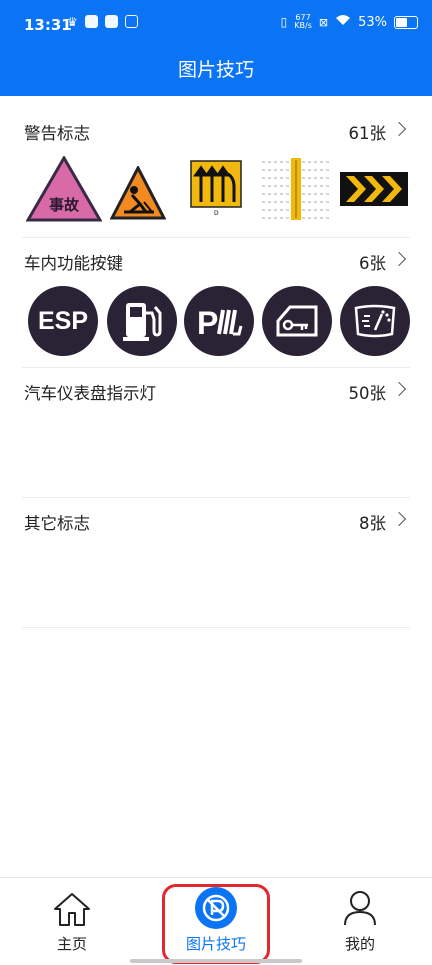 The width and height of the screenshot is (432, 965). What do you see at coordinates (216, 137) in the screenshot?
I see `section-header: 警告标志 61张` at bounding box center [216, 137].